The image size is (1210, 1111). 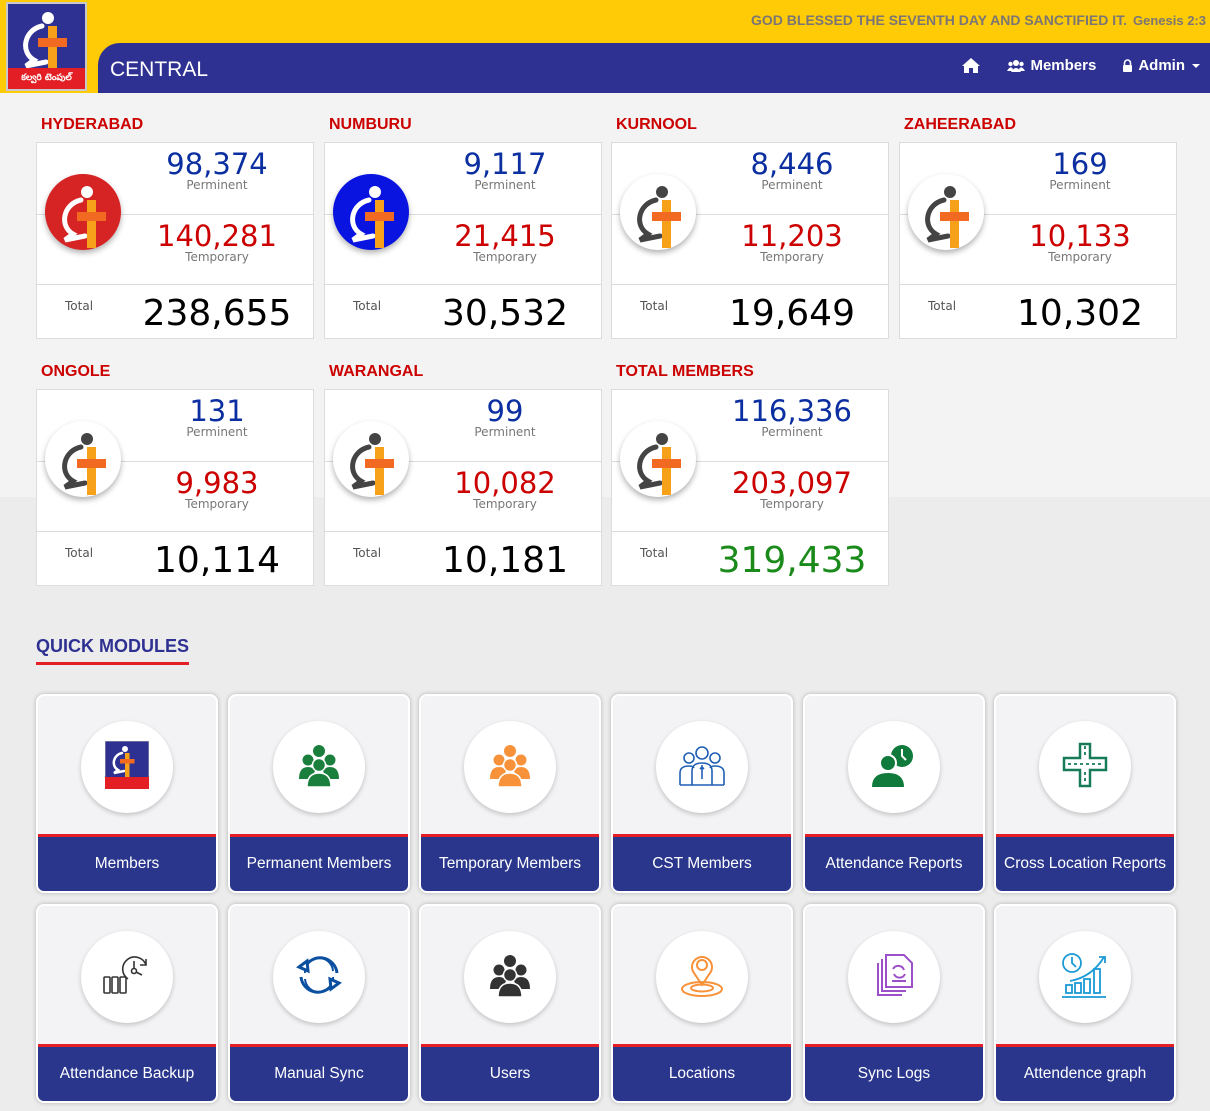 I want to click on module-label: Permanent Members, so click(x=319, y=862).